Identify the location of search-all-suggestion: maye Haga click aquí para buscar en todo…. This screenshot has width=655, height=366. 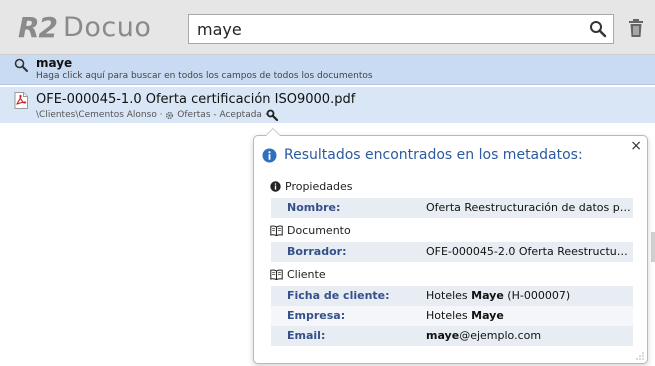
(327, 70).